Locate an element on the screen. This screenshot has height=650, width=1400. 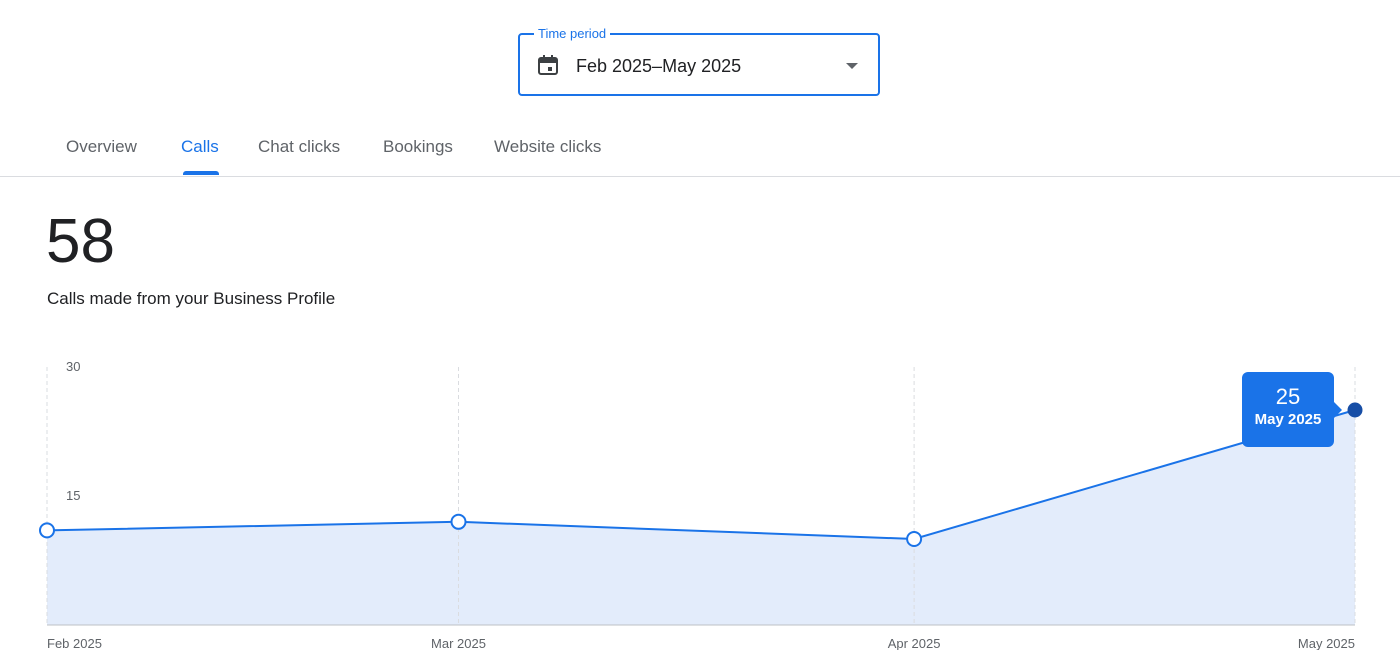
x-tick-label: Feb 2025 is located at coordinates (74, 643).